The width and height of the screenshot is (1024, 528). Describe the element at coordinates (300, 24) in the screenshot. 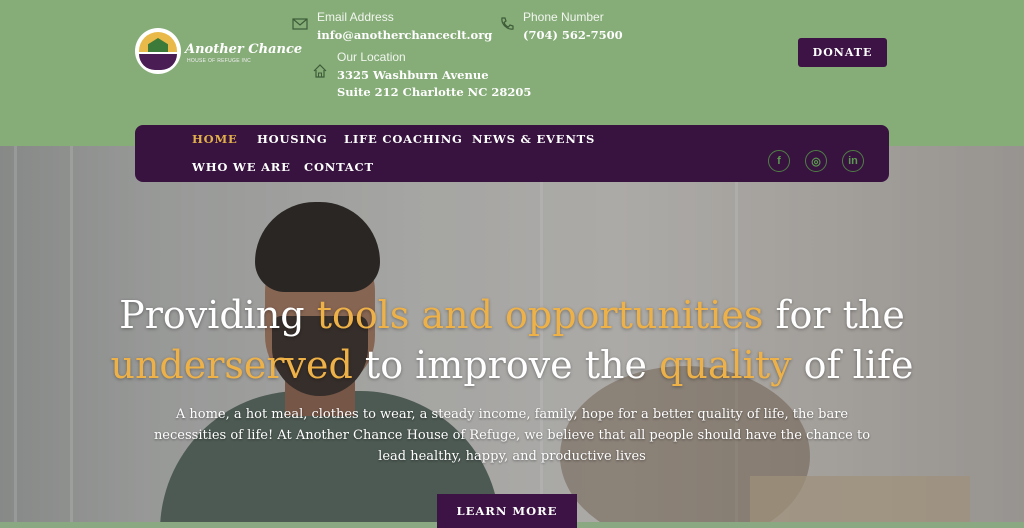

I see `envelope-icon` at that location.